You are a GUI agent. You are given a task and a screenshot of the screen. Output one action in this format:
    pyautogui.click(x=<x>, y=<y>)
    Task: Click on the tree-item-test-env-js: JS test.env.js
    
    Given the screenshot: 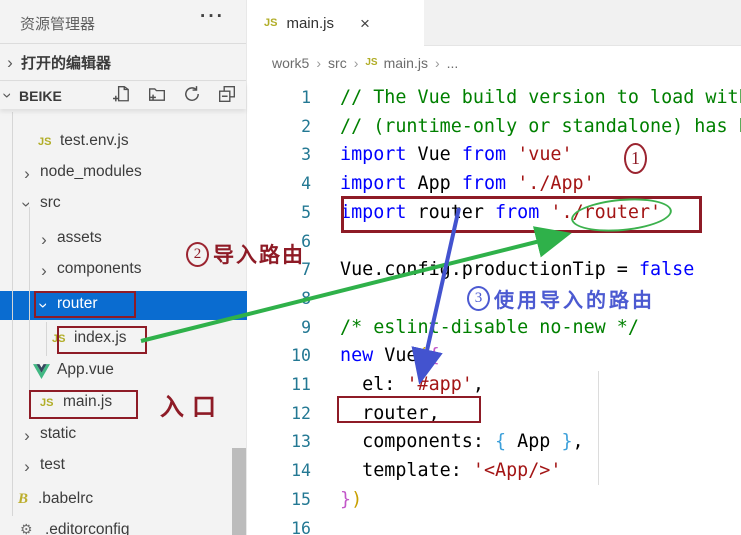 What is the action you would take?
    pyautogui.click(x=123, y=142)
    